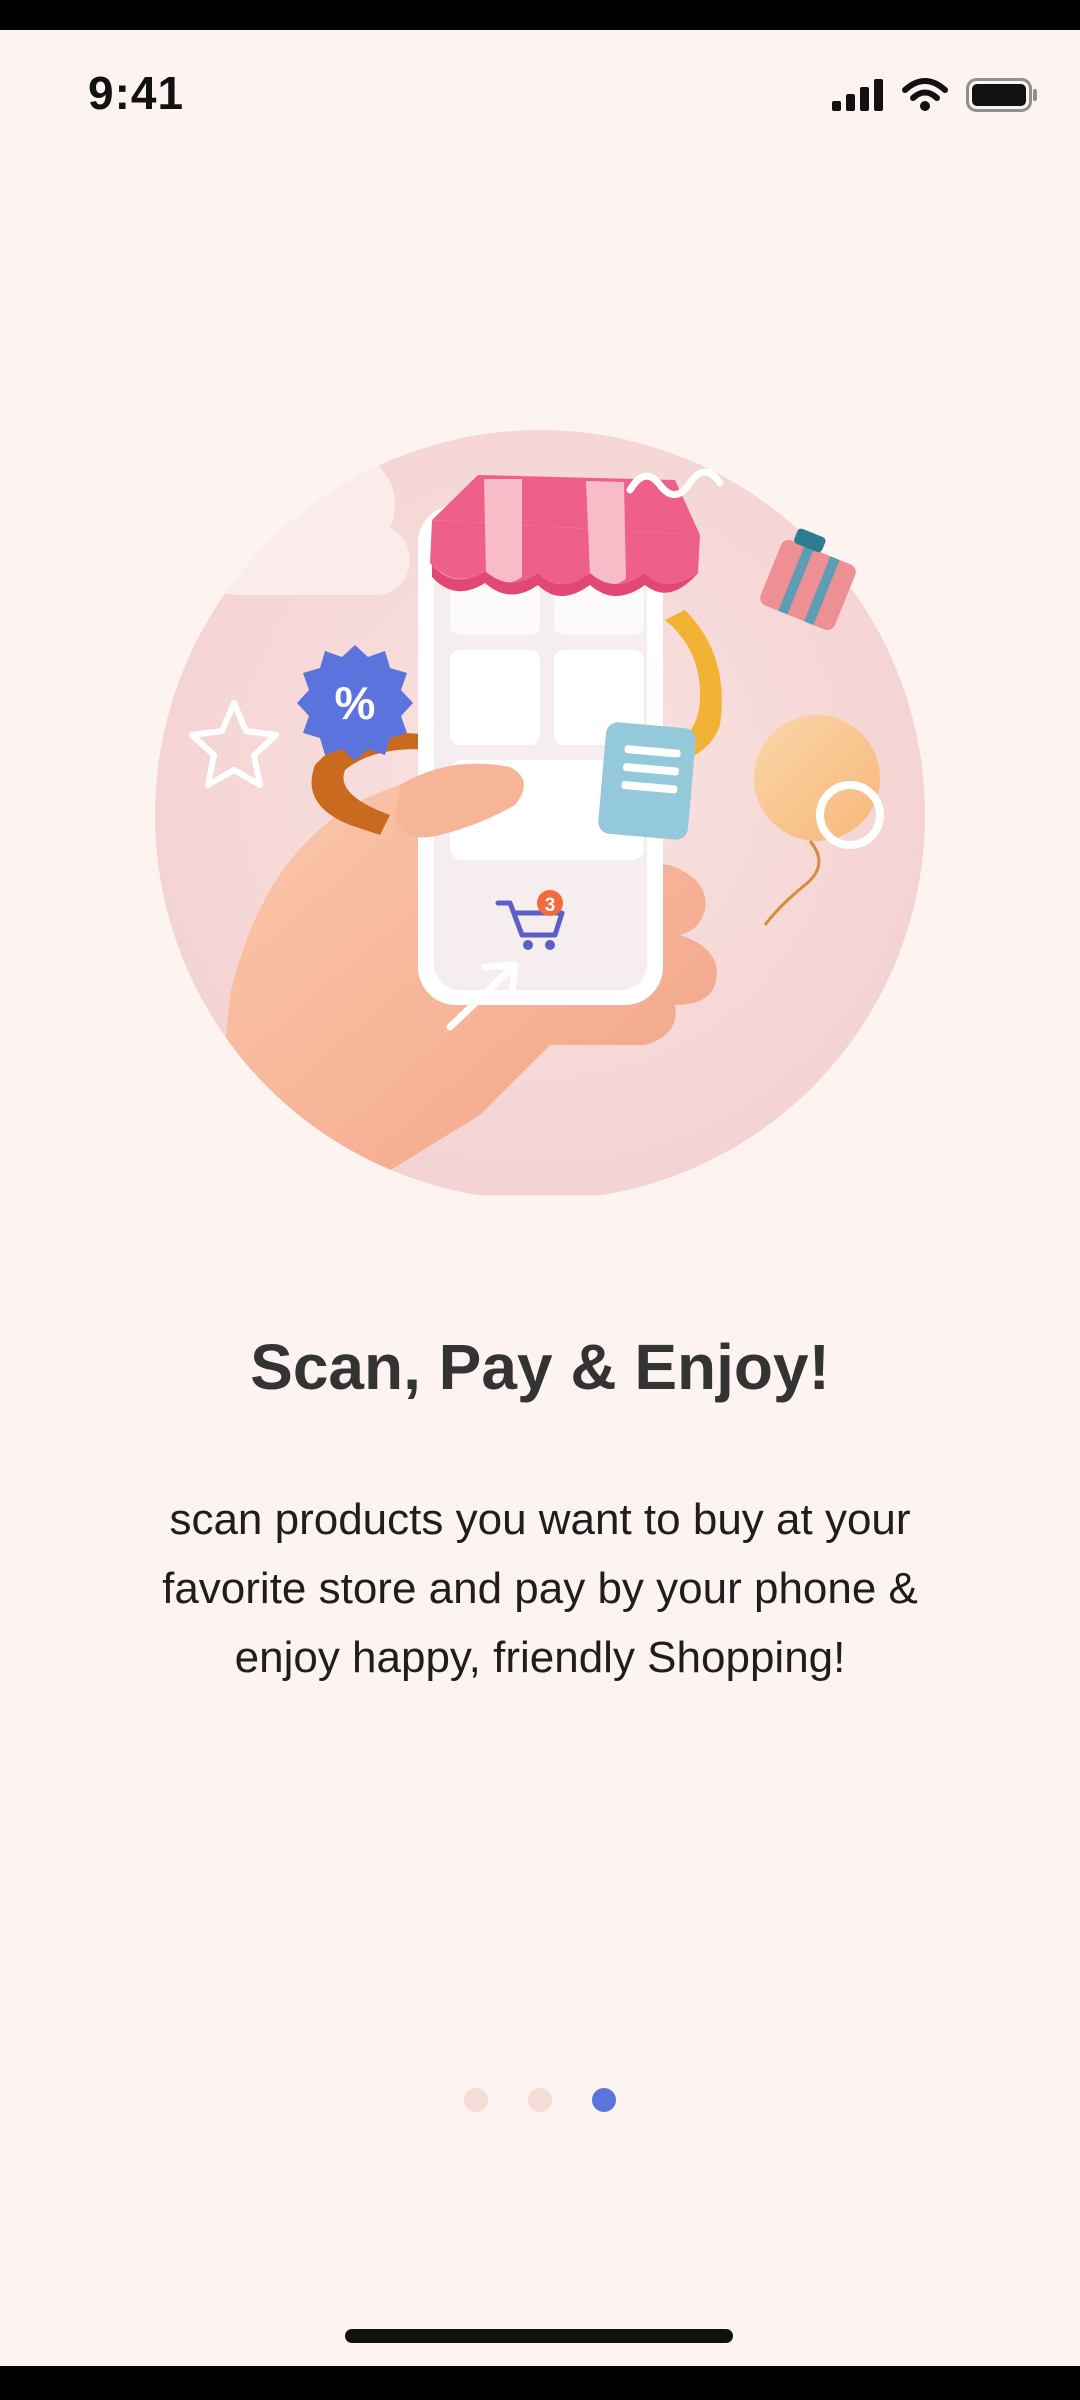  Describe the element at coordinates (300, 522) in the screenshot. I see `cloud-shape` at that location.